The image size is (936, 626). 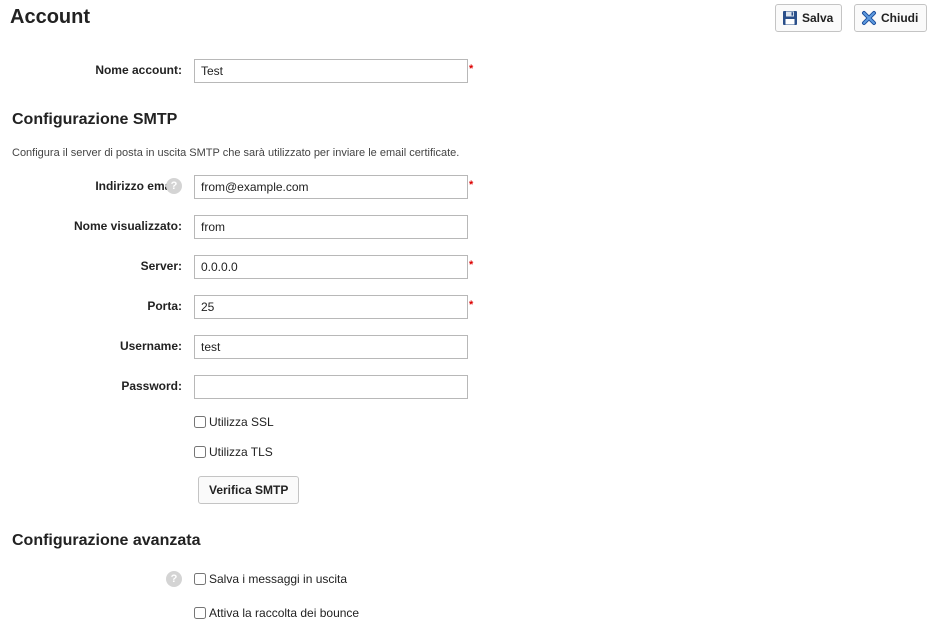 What do you see at coordinates (127, 226) in the screenshot?
I see `display-name-label: Nome visualizzato:` at bounding box center [127, 226].